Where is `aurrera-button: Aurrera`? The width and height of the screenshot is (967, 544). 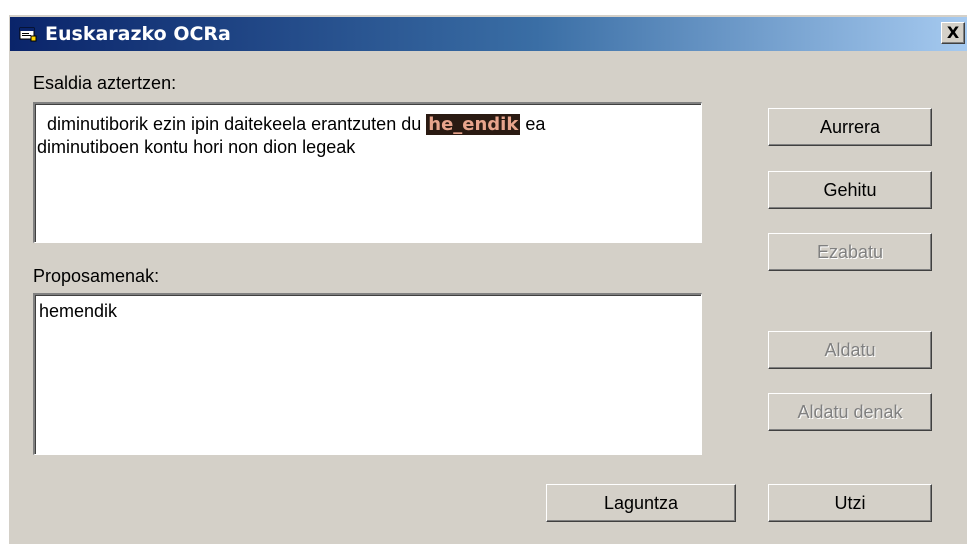
aurrera-button: Aurrera is located at coordinates (850, 127).